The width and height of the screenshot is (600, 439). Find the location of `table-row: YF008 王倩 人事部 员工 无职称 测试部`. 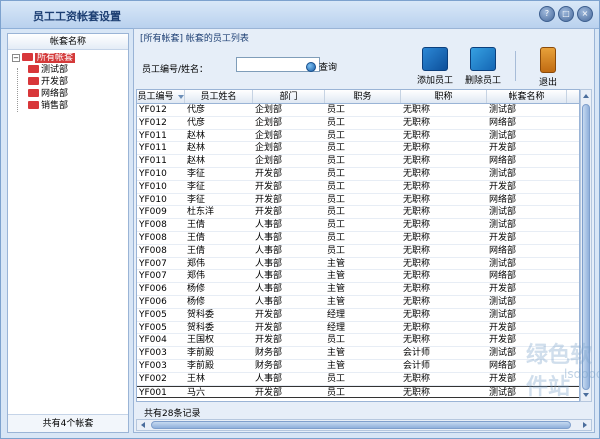

table-row: YF008 王倩 人事部 员工 无职称 测试部 is located at coordinates (358, 225).